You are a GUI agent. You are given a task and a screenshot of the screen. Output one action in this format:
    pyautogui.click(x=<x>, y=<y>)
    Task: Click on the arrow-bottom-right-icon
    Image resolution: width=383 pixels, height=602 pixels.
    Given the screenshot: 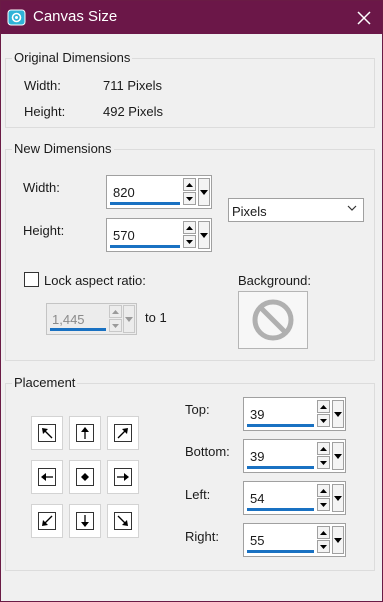 What is the action you would take?
    pyautogui.click(x=122, y=520)
    